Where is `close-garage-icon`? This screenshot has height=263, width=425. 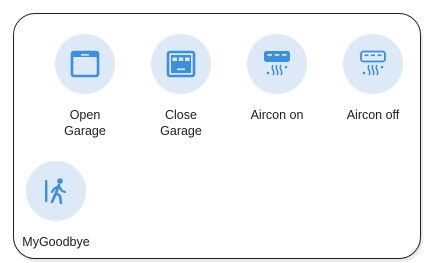
close-garage-icon is located at coordinates (181, 64).